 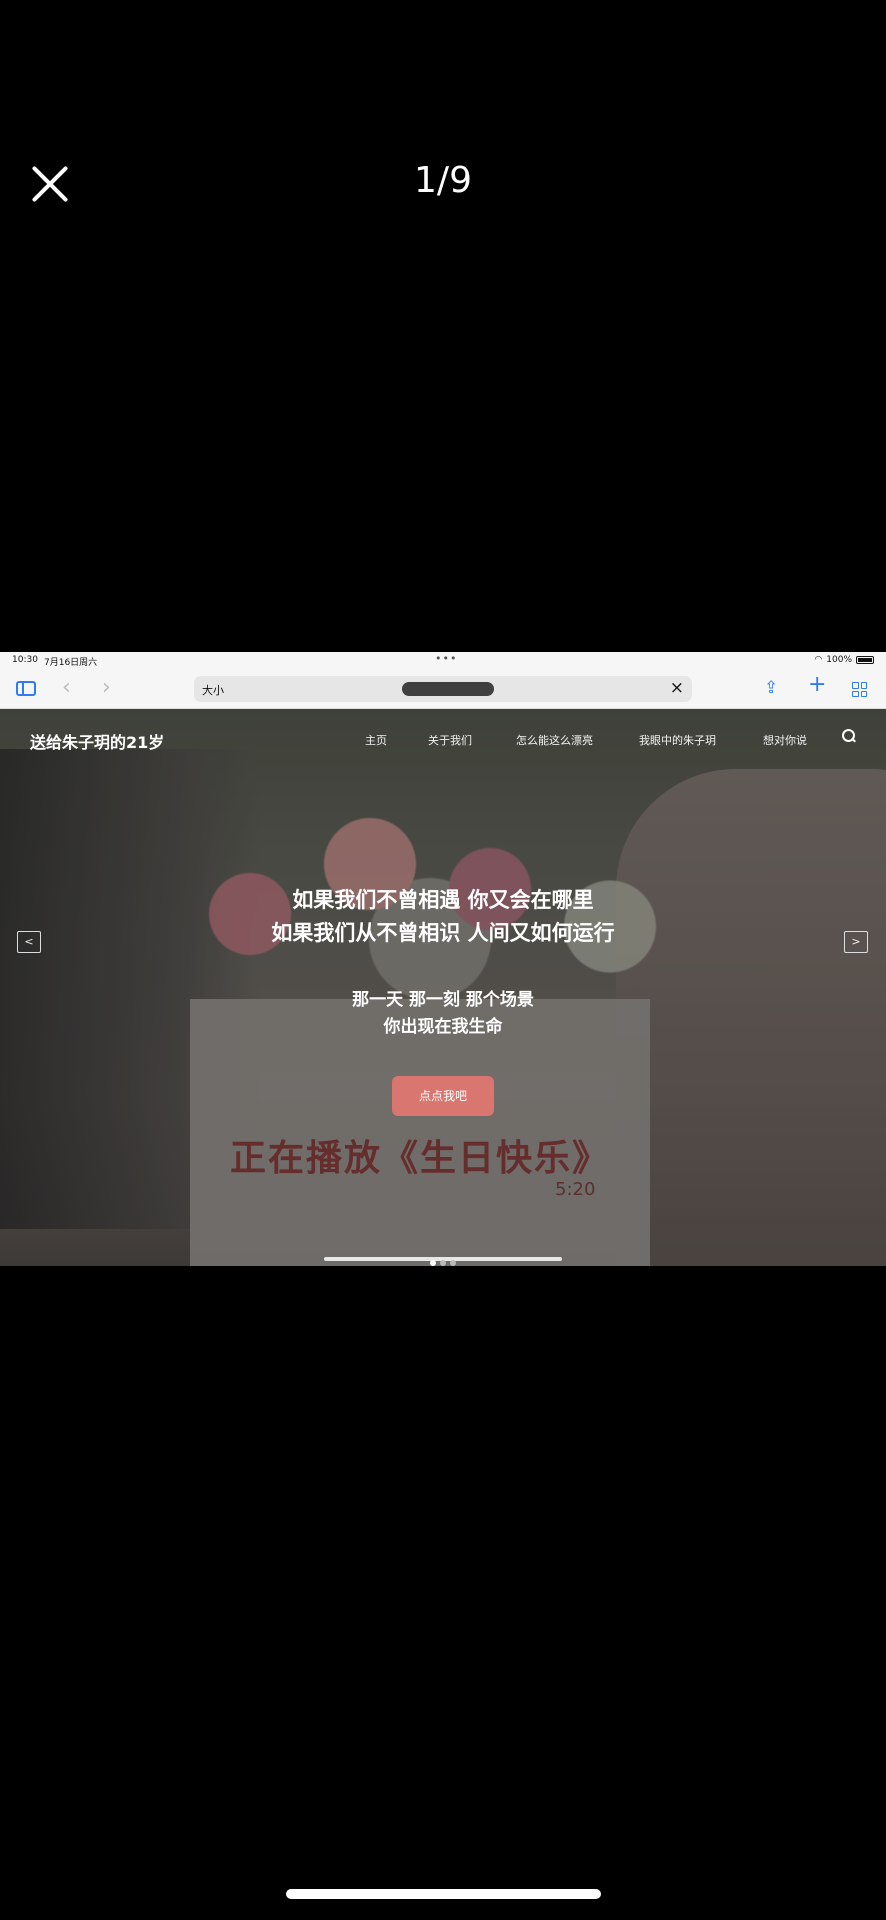 I want to click on nav-item-beautiful: 怎么能这么漂亮, so click(x=554, y=740).